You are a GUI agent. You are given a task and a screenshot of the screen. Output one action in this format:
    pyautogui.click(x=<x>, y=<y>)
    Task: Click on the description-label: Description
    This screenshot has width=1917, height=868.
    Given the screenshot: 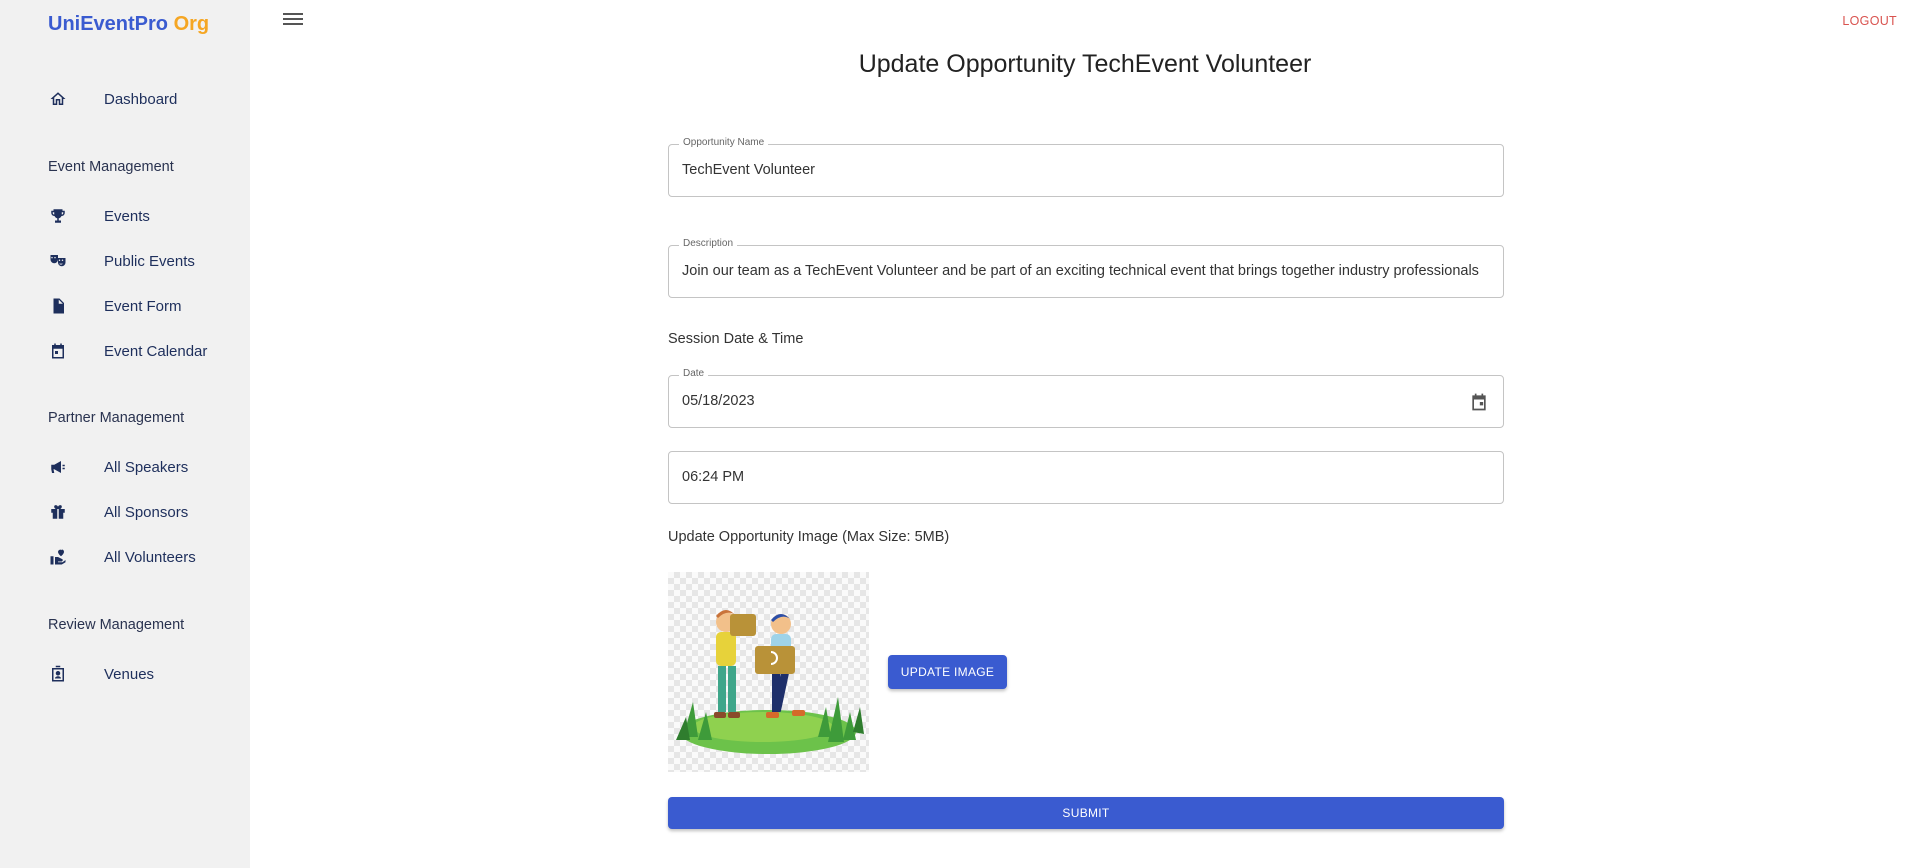 What is the action you would take?
    pyautogui.click(x=708, y=243)
    